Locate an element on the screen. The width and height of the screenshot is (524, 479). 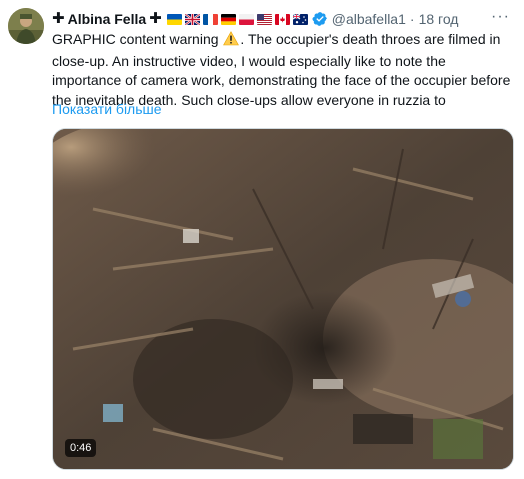
au-flag-icon is located at coordinates (300, 19).